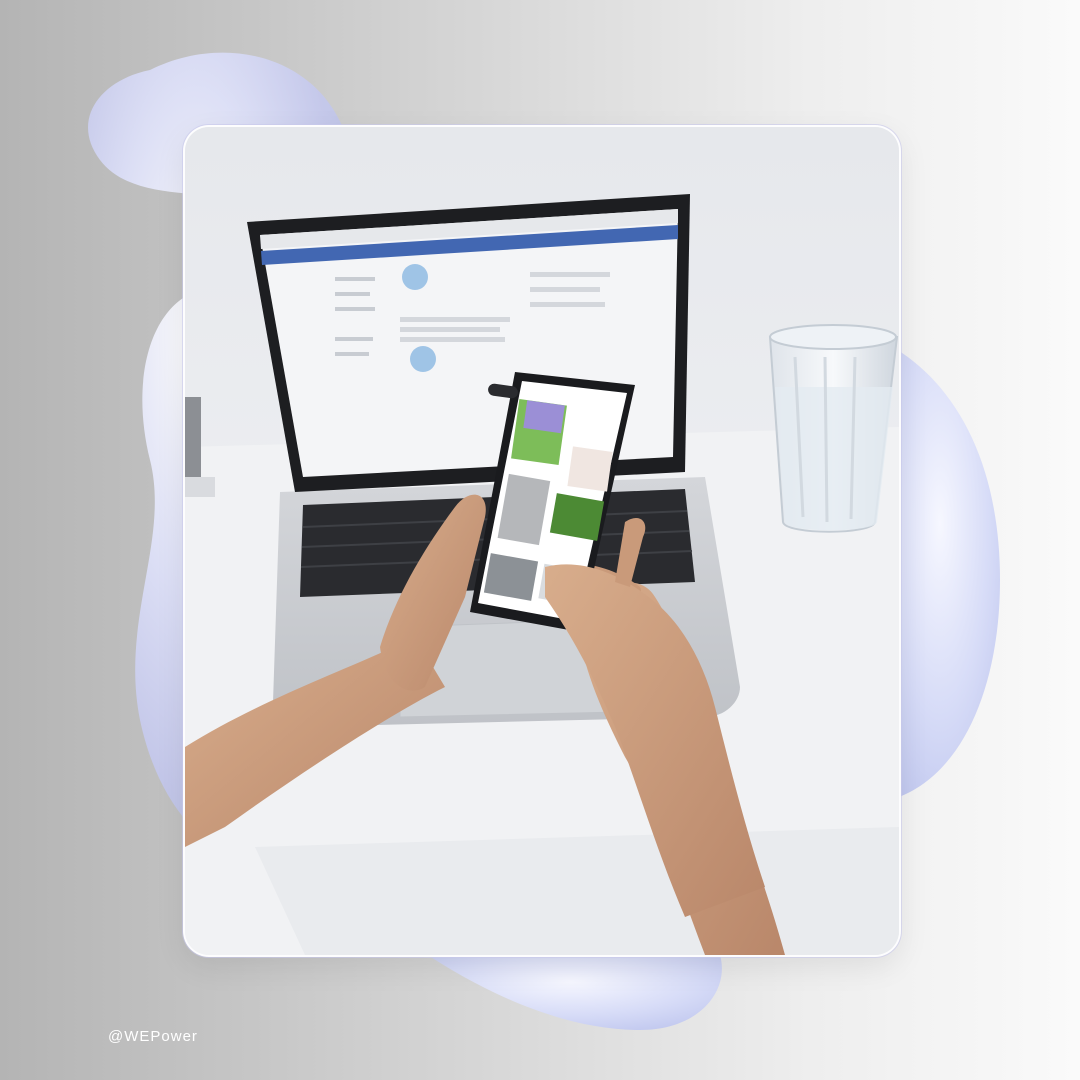  What do you see at coordinates (153, 1036) in the screenshot?
I see `brand-handle: @WEPower` at bounding box center [153, 1036].